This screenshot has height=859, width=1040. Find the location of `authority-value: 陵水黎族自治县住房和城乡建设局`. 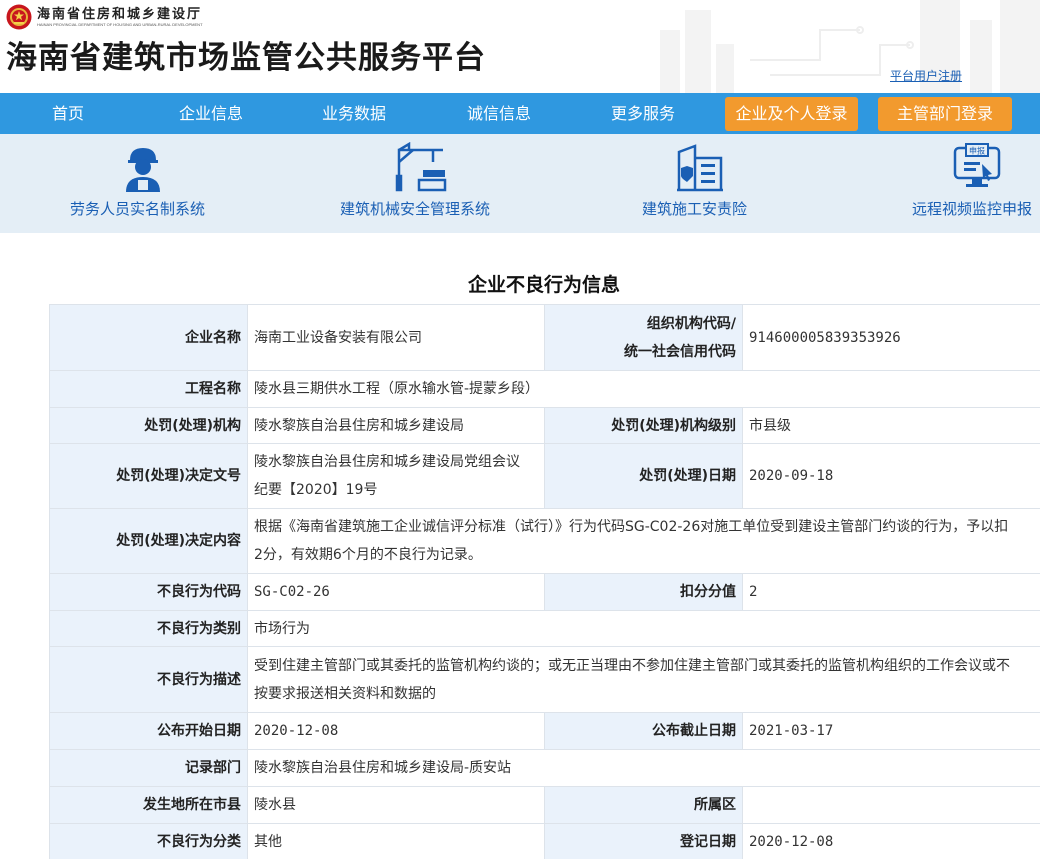

authority-value: 陵水黎族自治县住房和城乡建设局 is located at coordinates (396, 425).